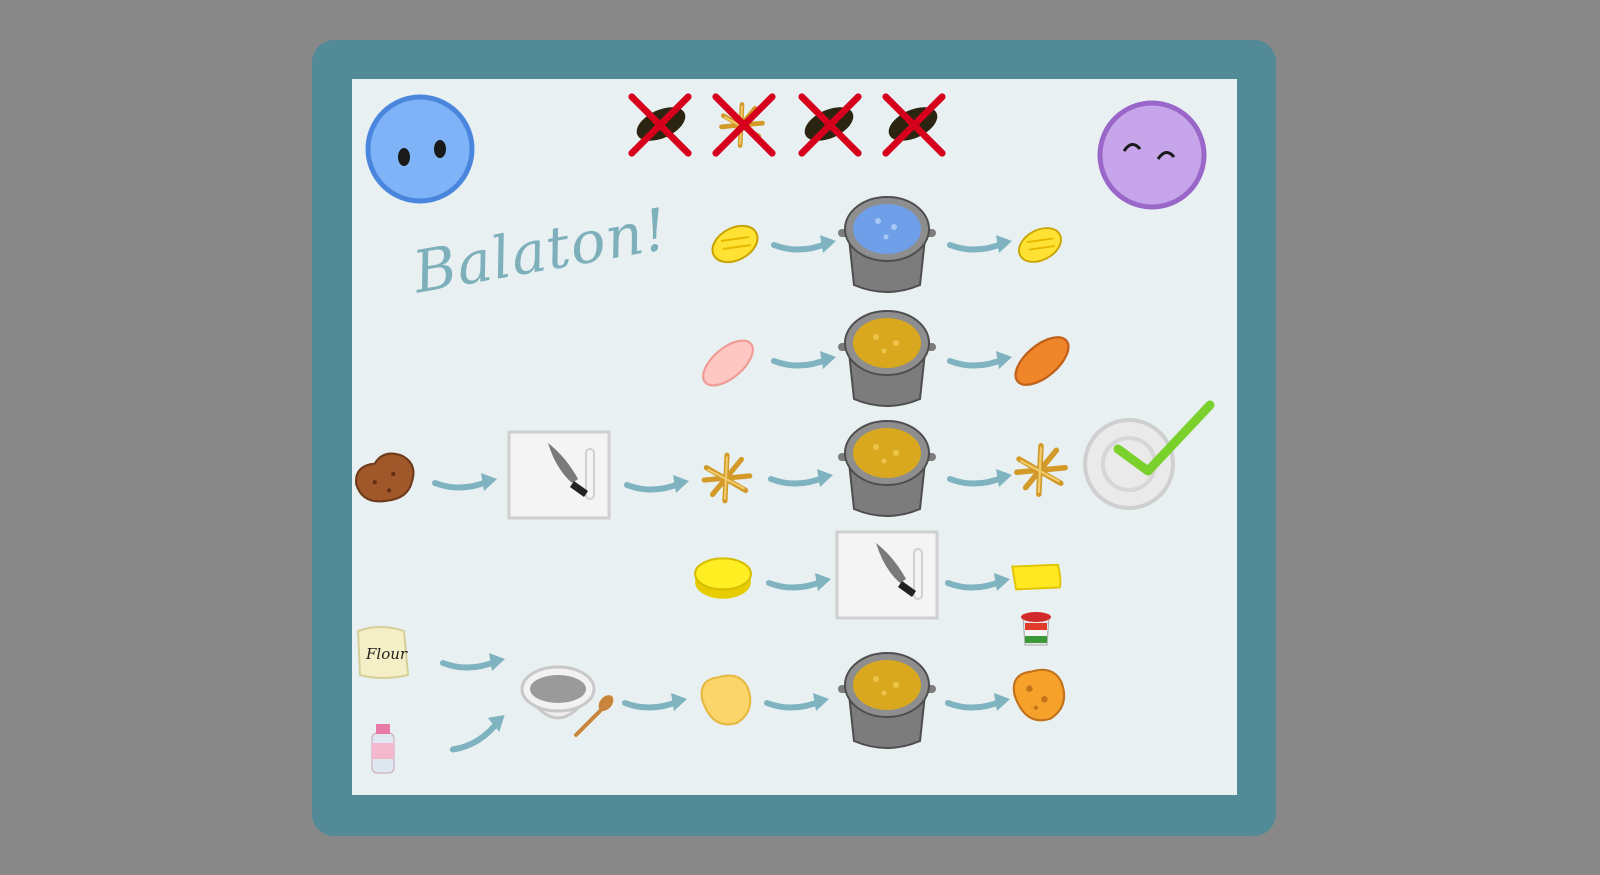 This screenshot has width=1600, height=875. What do you see at coordinates (1036, 629) in the screenshot?
I see `paprika-jar-icon` at bounding box center [1036, 629].